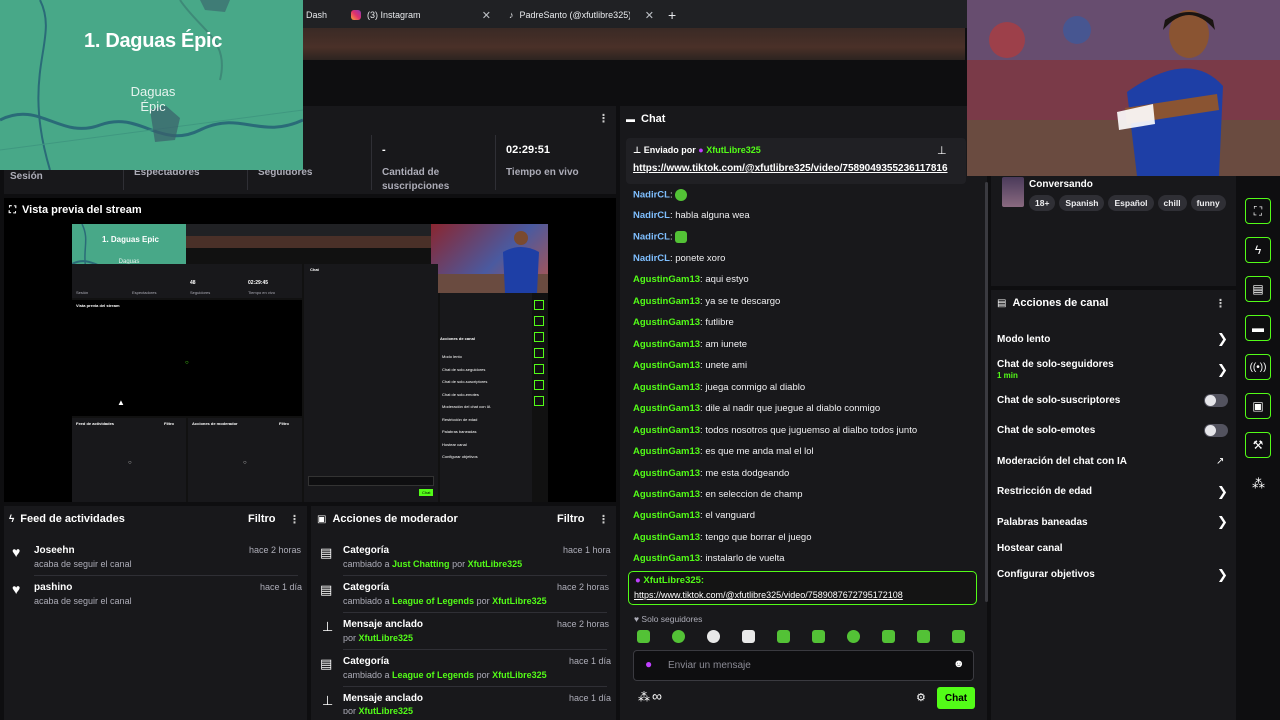  What do you see at coordinates (1258, 406) in the screenshot?
I see `moderation-button: ▣` at bounding box center [1258, 406].